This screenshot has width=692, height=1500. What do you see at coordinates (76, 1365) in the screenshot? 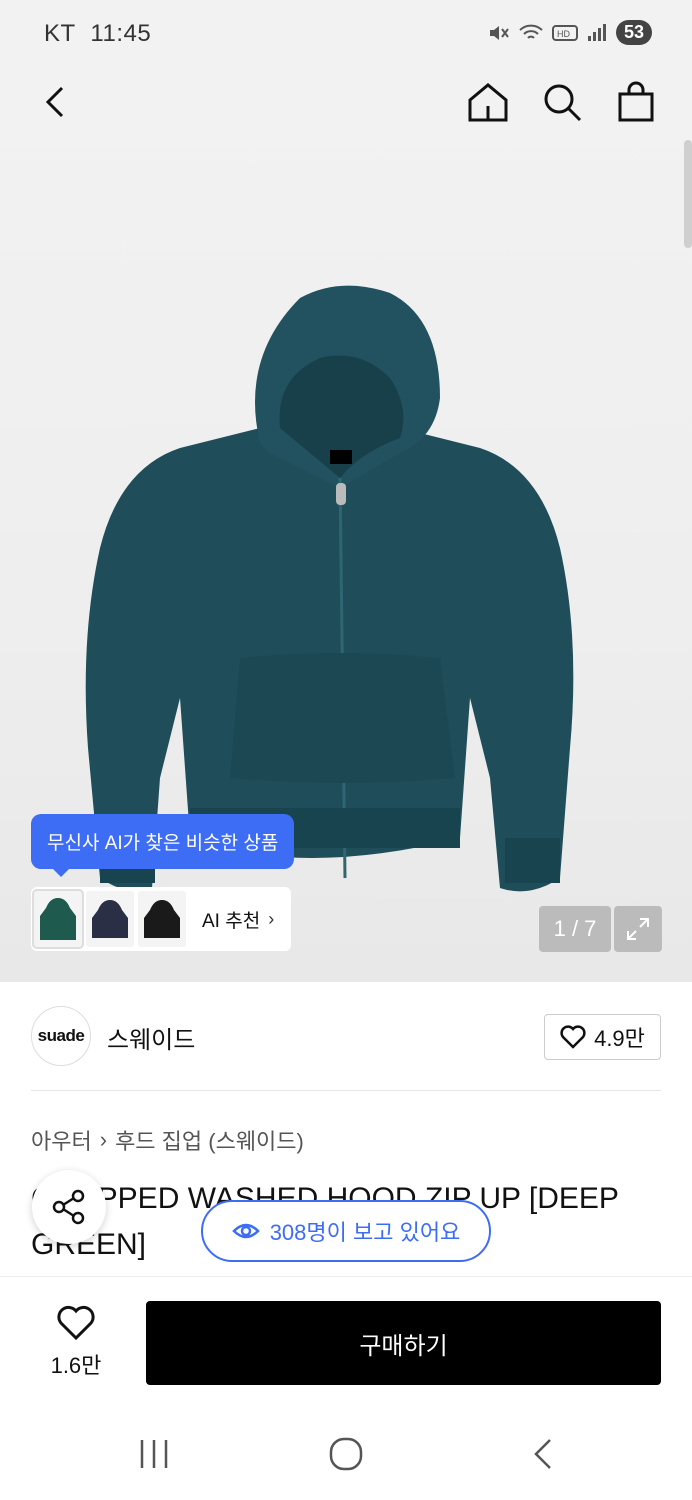
I see `product-like-count: 1.6만` at bounding box center [76, 1365].